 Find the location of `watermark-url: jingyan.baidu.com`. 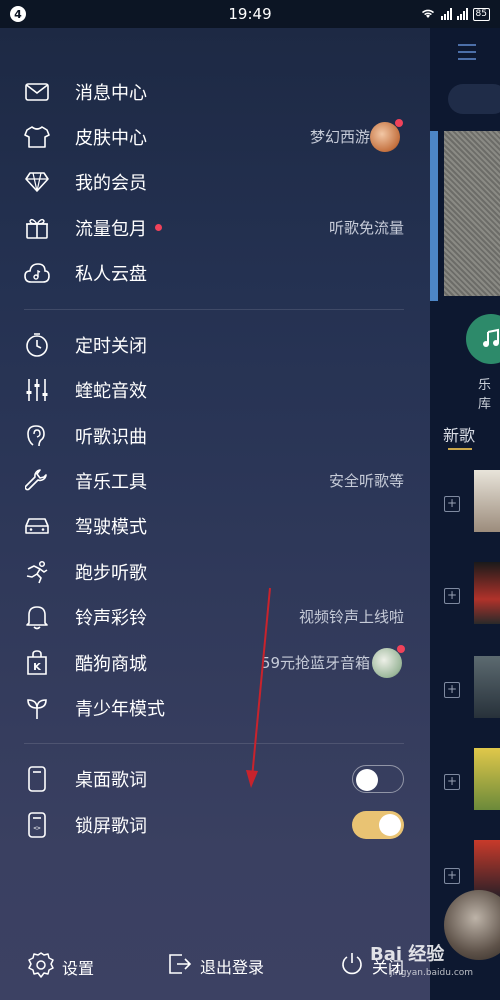

watermark-url: jingyan.baidu.com is located at coordinates (432, 973).